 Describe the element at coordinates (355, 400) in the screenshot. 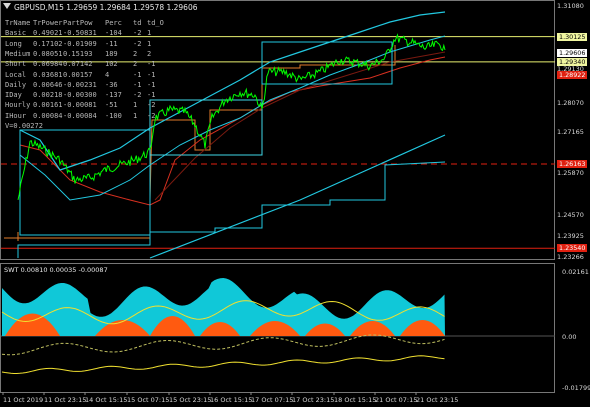

I see `time-axis-label-8: 18 Oct 15:15` at that location.